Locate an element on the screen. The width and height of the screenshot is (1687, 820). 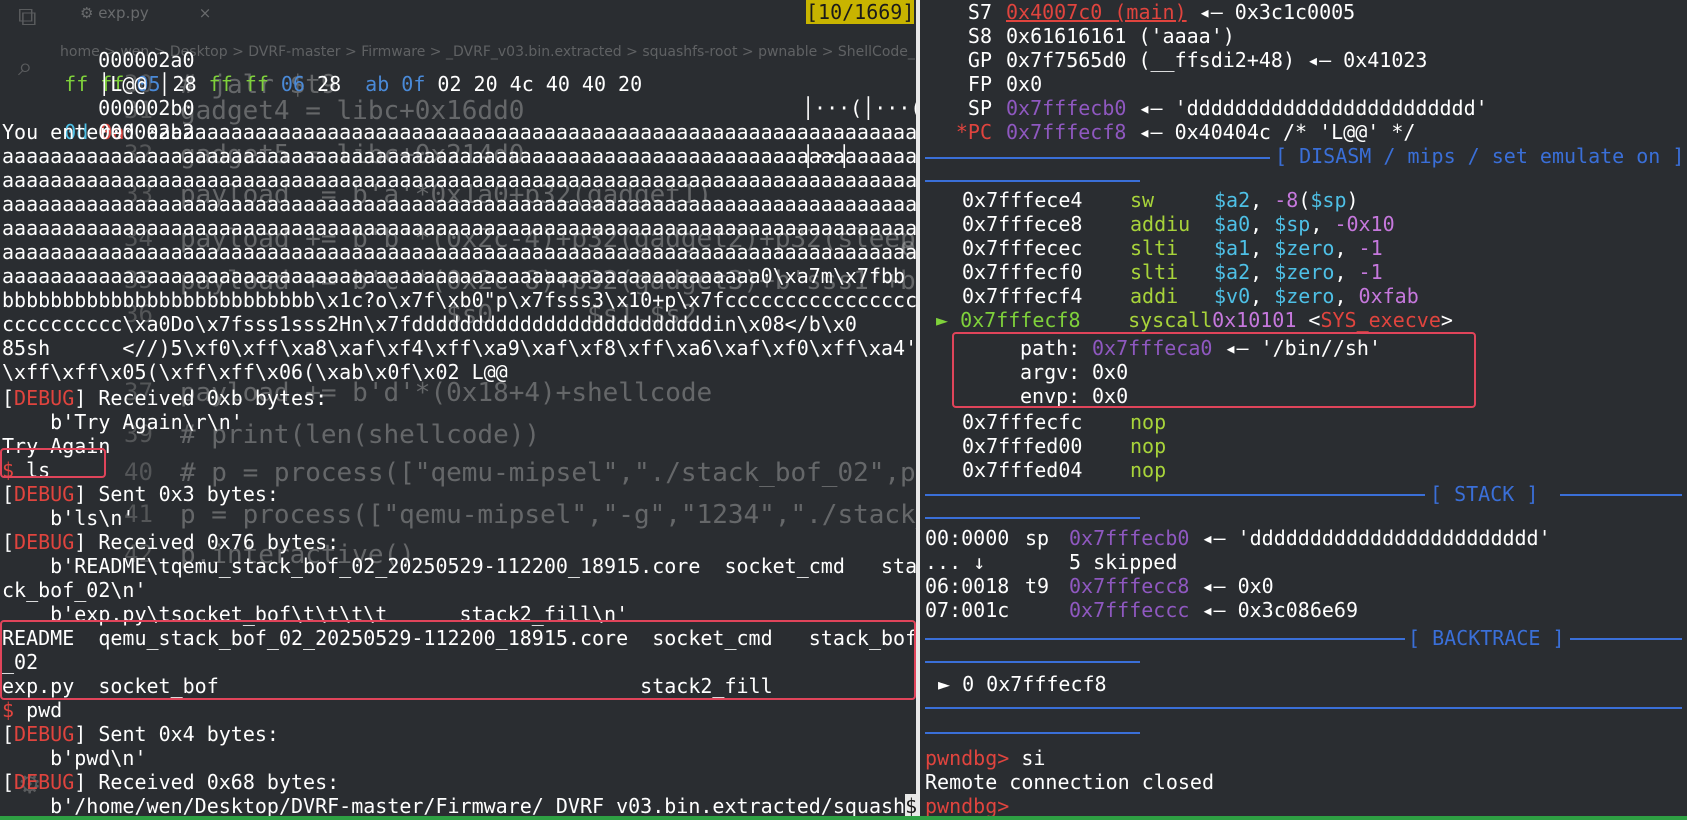
ls-command-highlight-box is located at coordinates (53, 463).